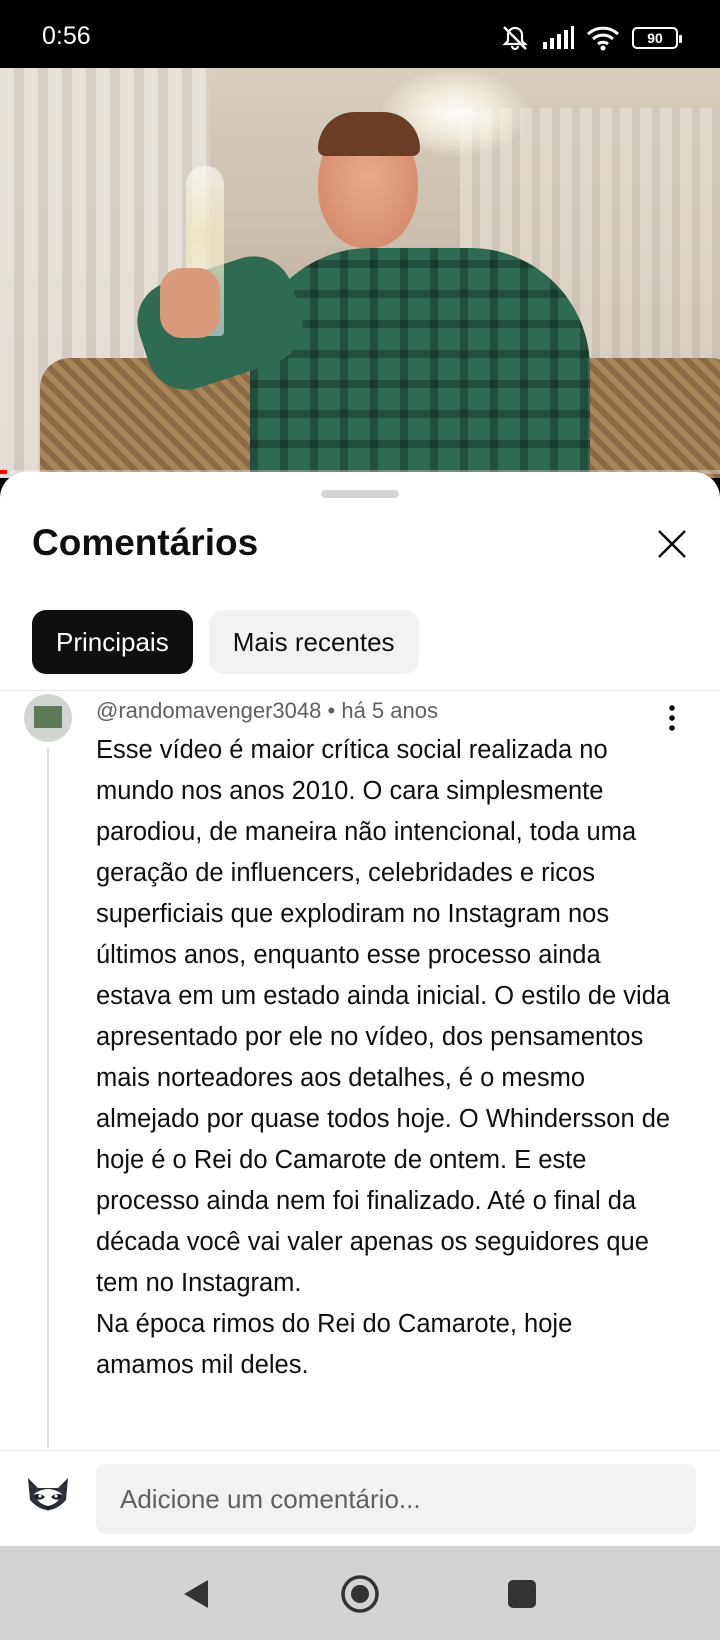  I want to click on back-button, so click(196, 1594).